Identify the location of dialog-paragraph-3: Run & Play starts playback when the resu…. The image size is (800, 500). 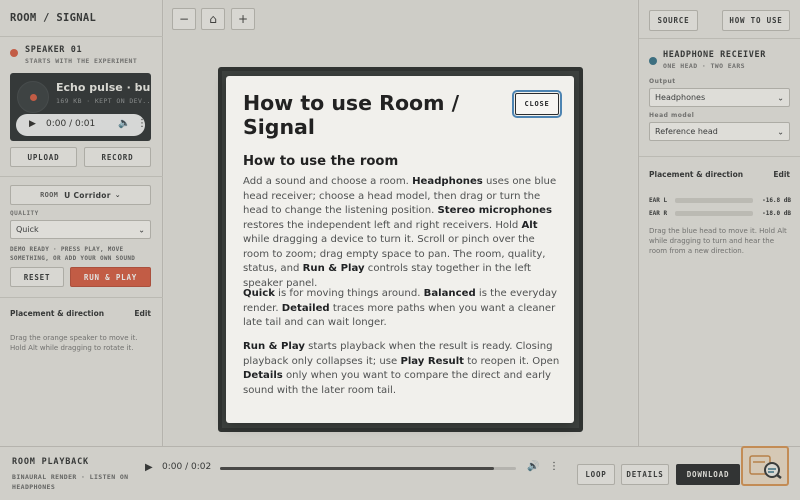
(401, 368).